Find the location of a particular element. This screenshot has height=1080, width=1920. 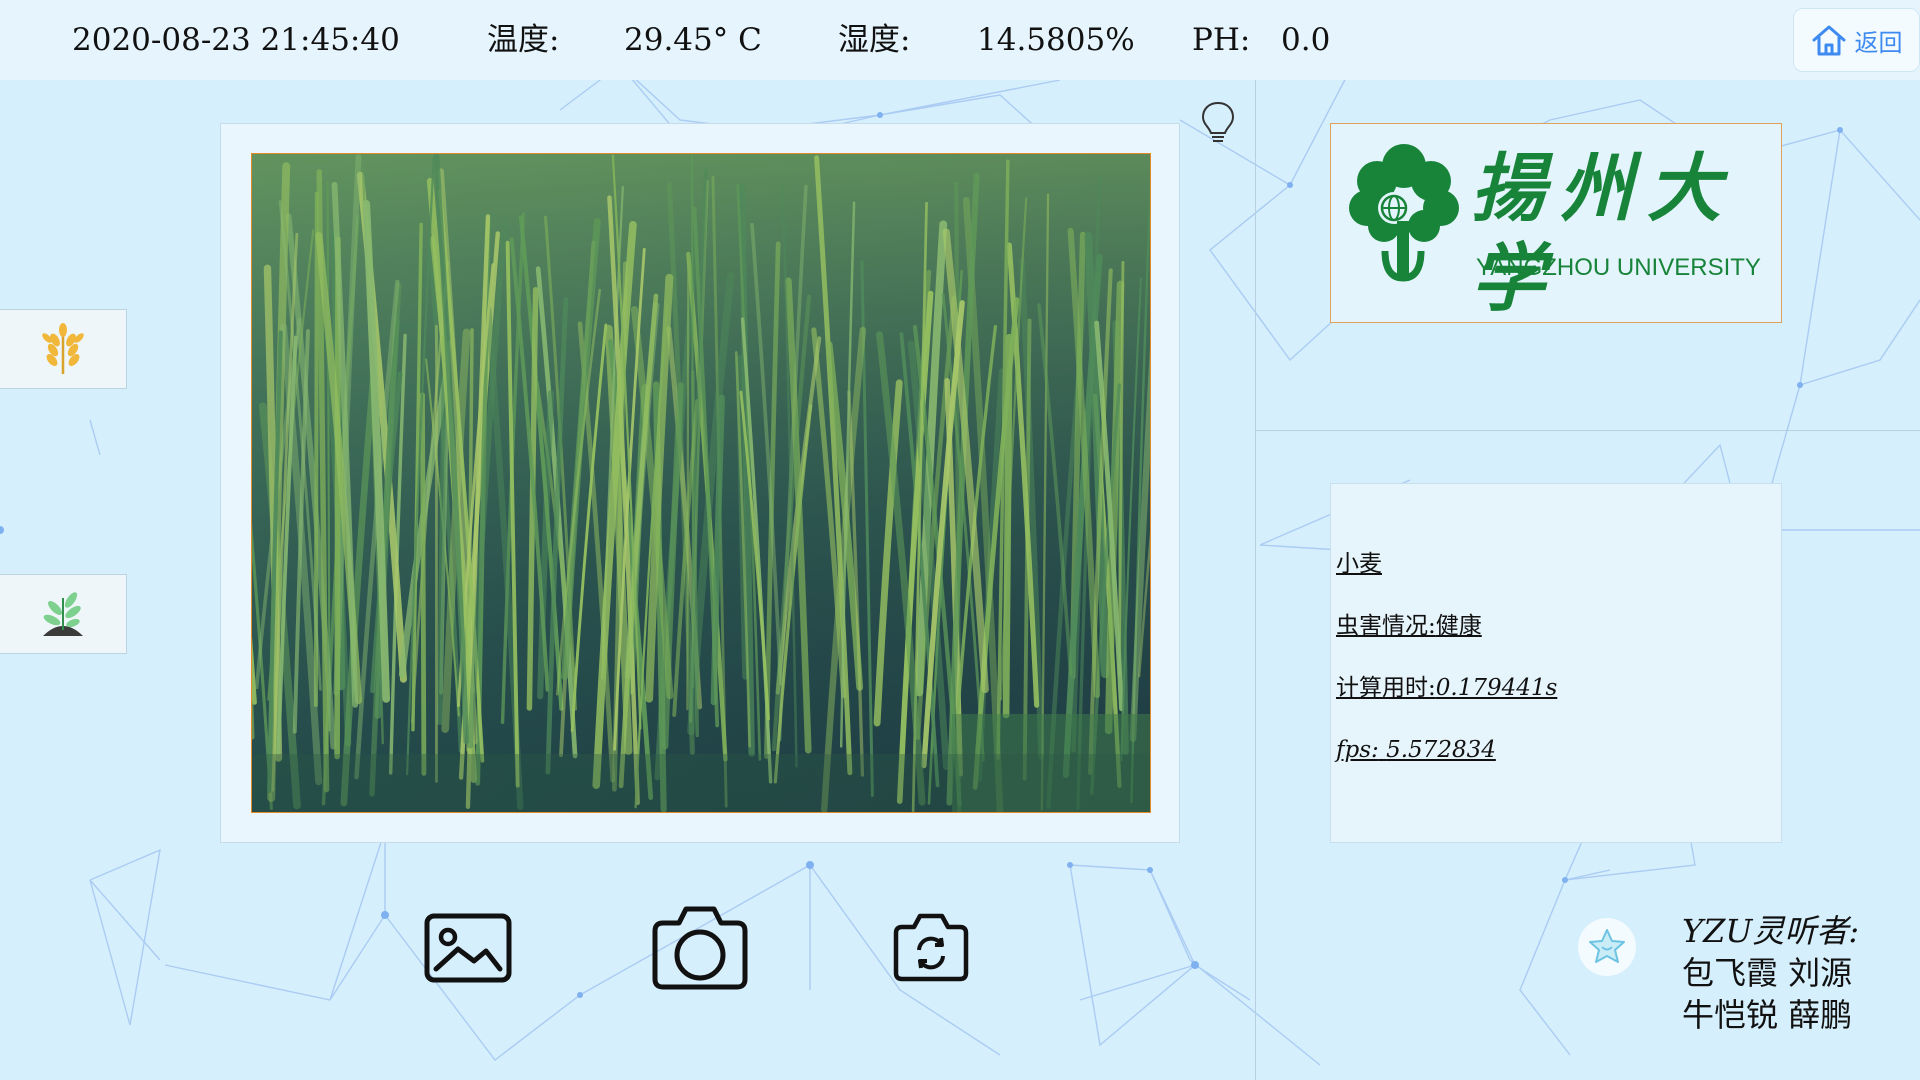

panel-divider-horizontal is located at coordinates (1587, 430).